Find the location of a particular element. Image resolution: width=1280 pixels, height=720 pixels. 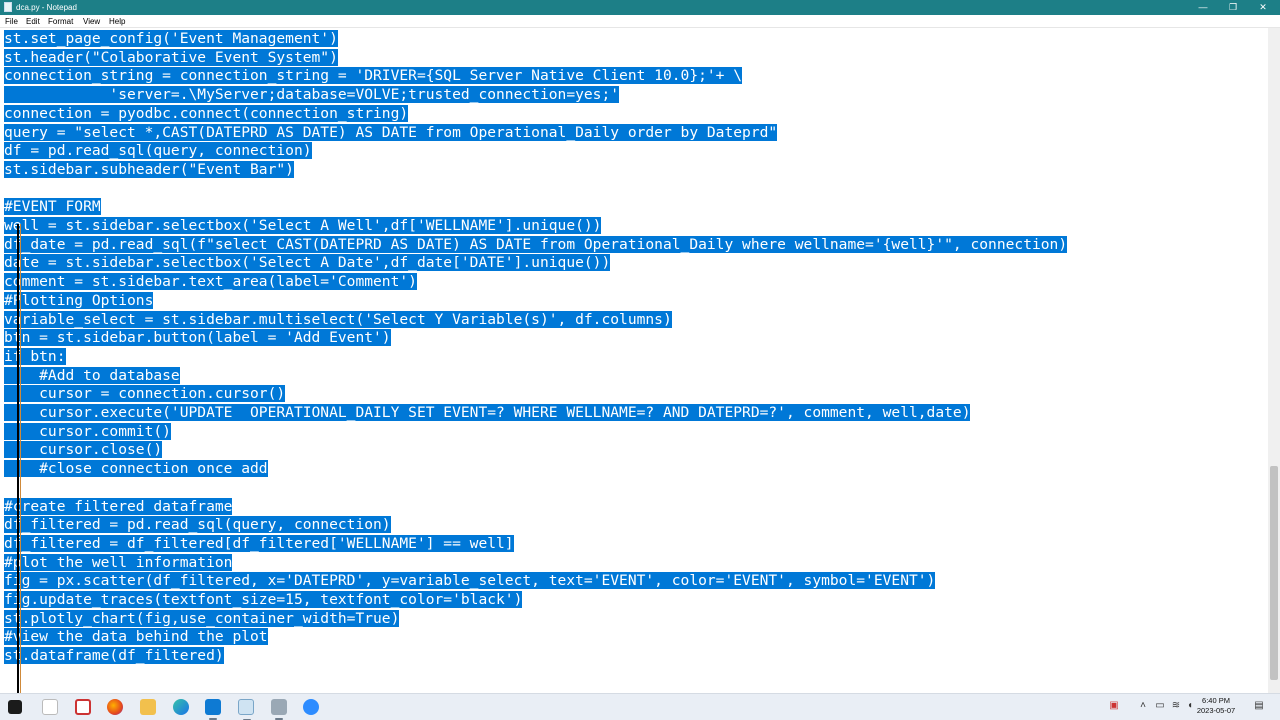

tray-clock: 6:40 PM 2023-05-07 is located at coordinates (1216, 706).